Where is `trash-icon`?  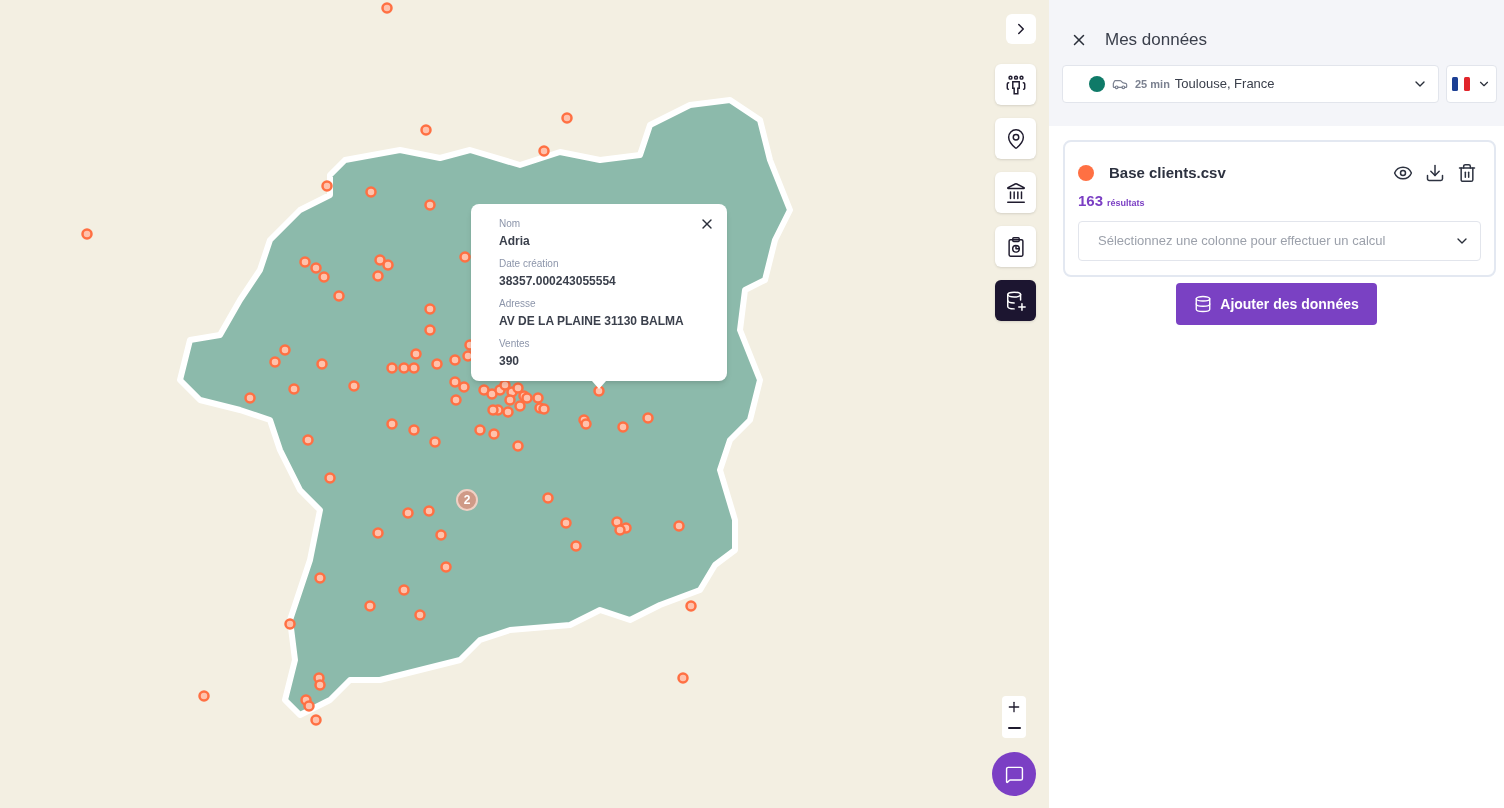 trash-icon is located at coordinates (1467, 173).